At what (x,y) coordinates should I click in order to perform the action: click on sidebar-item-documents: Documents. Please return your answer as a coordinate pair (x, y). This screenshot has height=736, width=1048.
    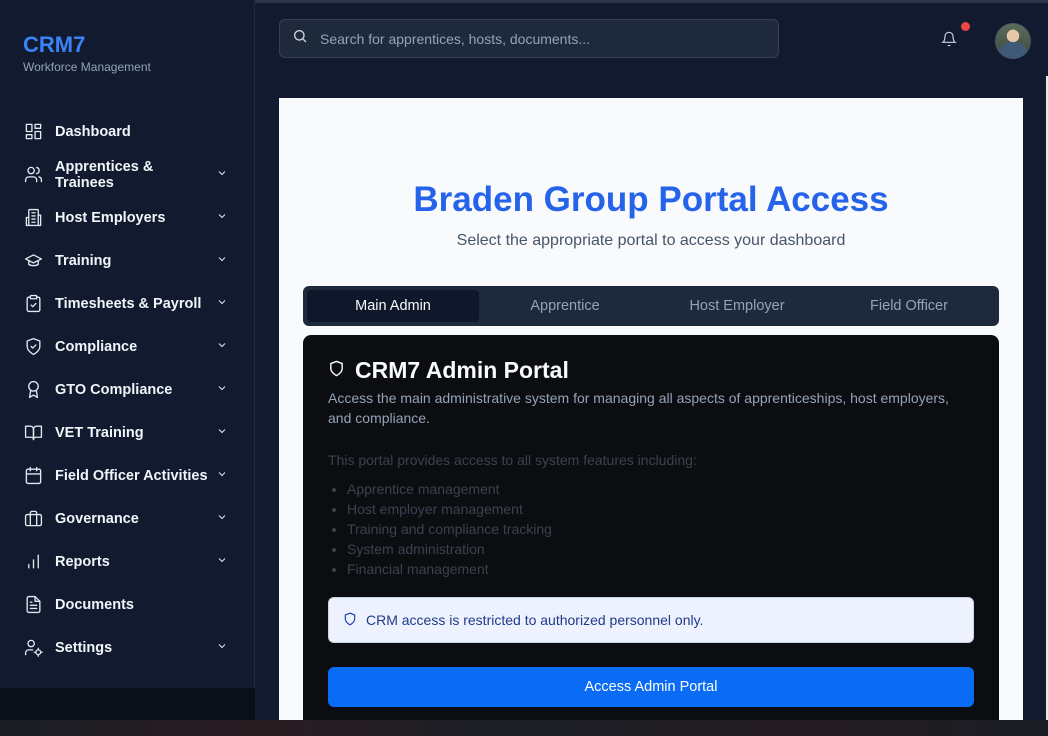
    Looking at the image, I should click on (127, 604).